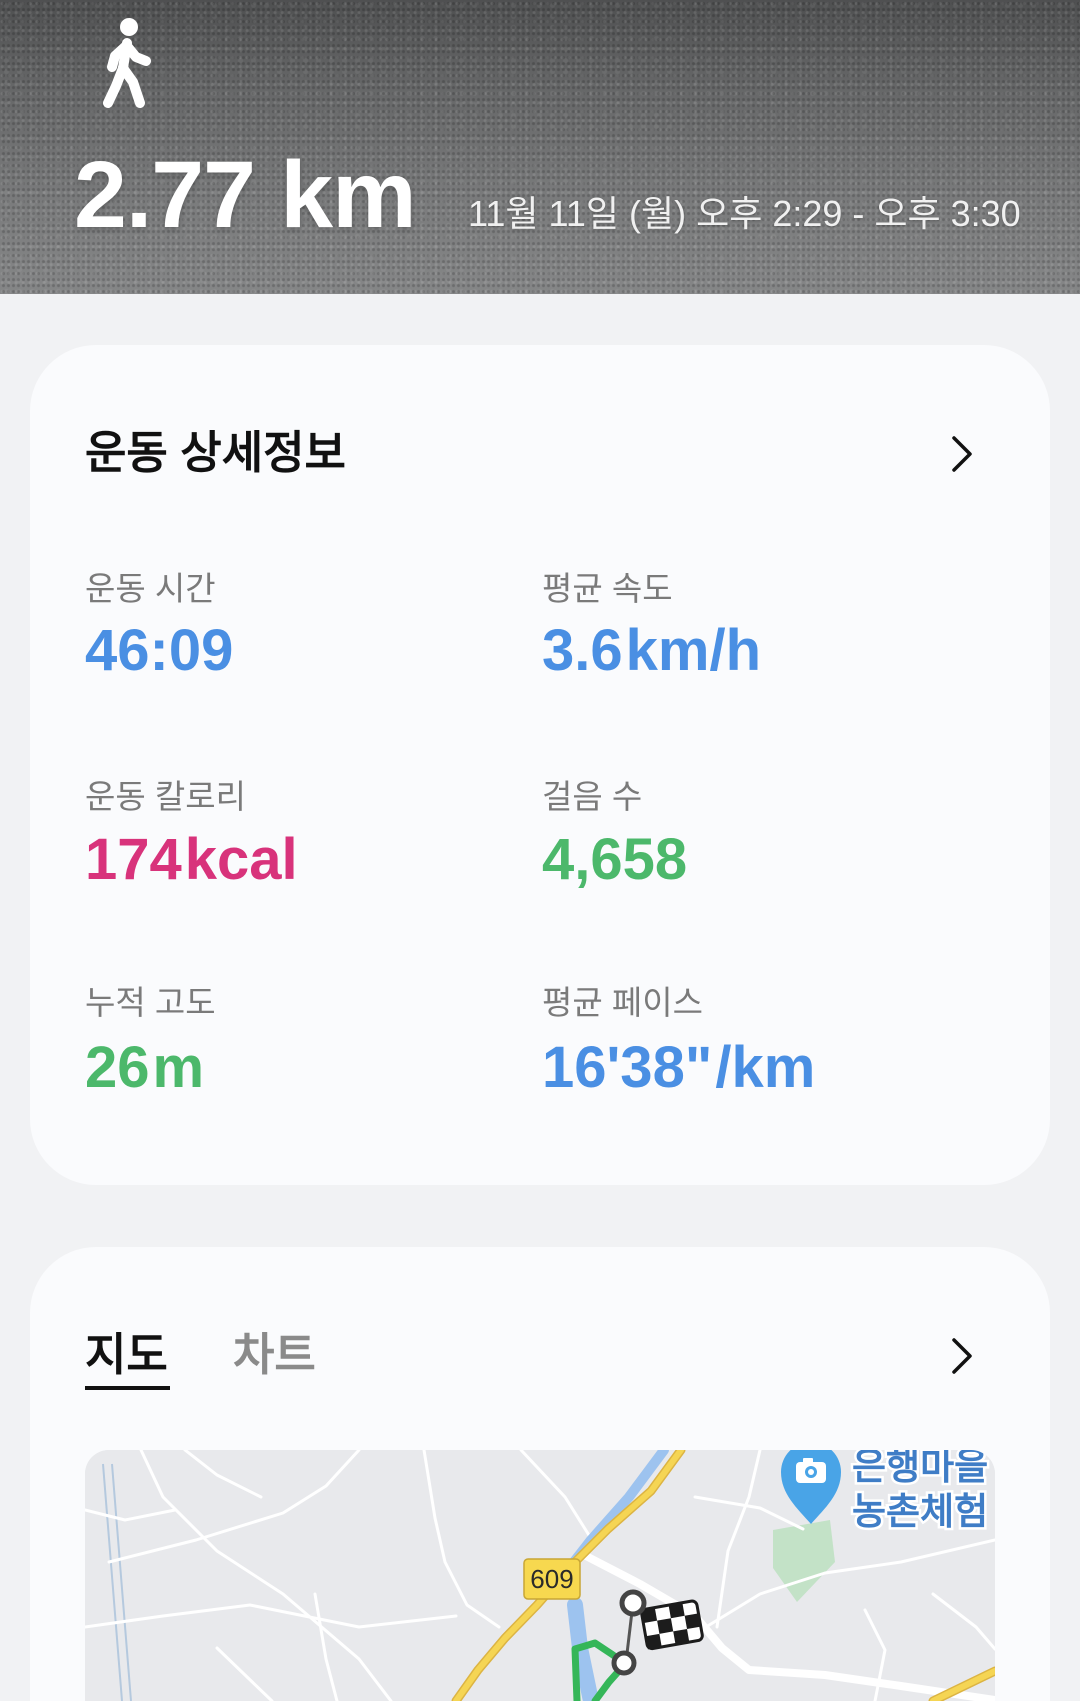  What do you see at coordinates (607, 588) in the screenshot?
I see `stat-label-avg-speed: 평균 속도` at bounding box center [607, 588].